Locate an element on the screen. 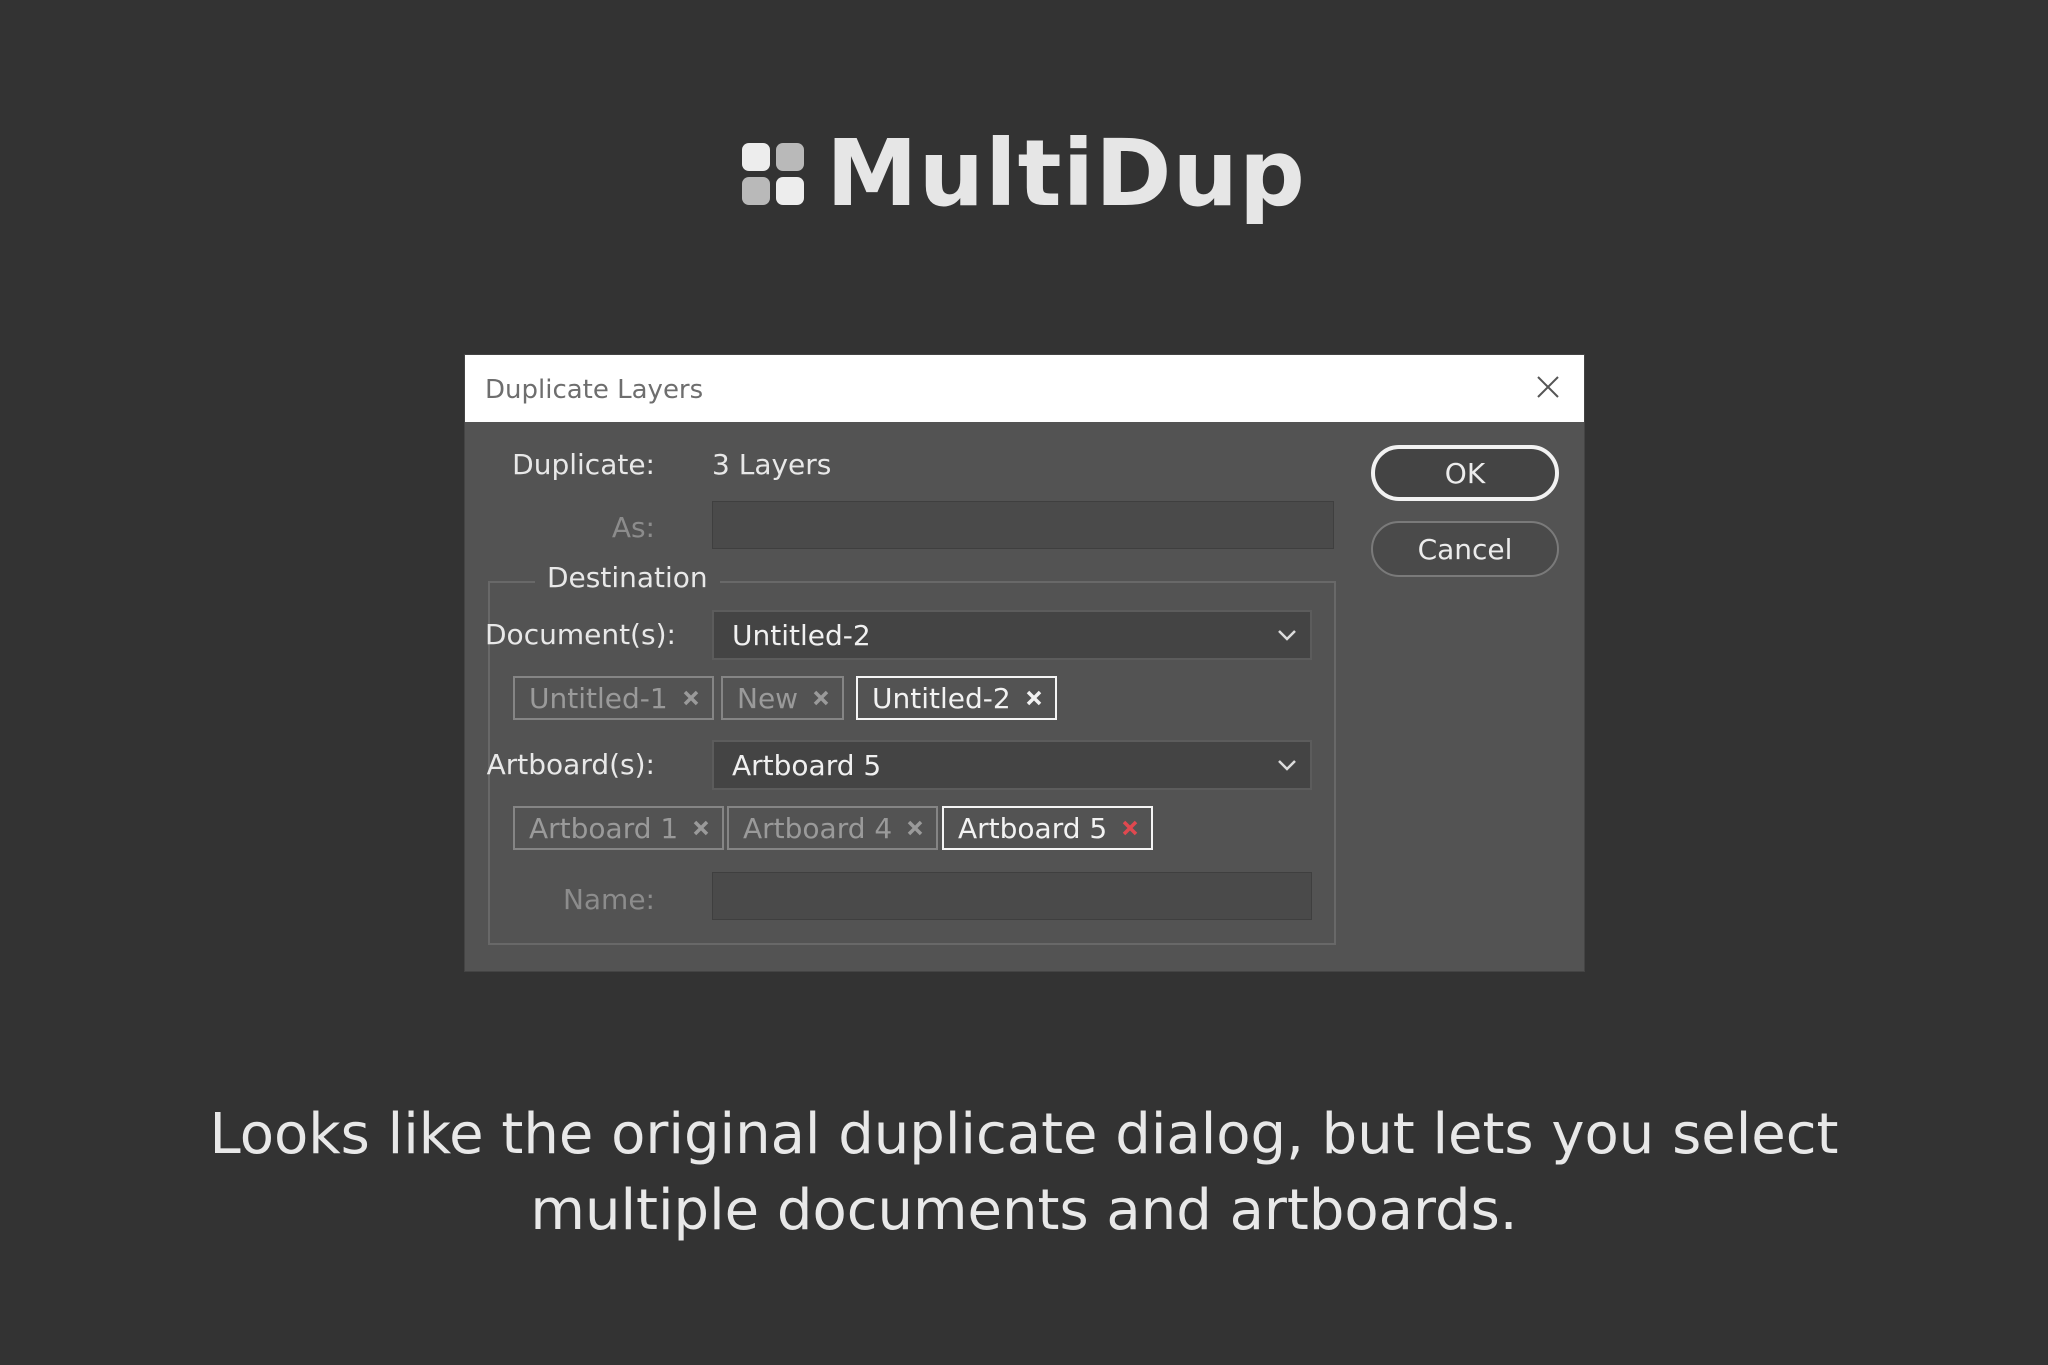 The image size is (2048, 1365). document-chip: Untitled-1 is located at coordinates (613, 698).